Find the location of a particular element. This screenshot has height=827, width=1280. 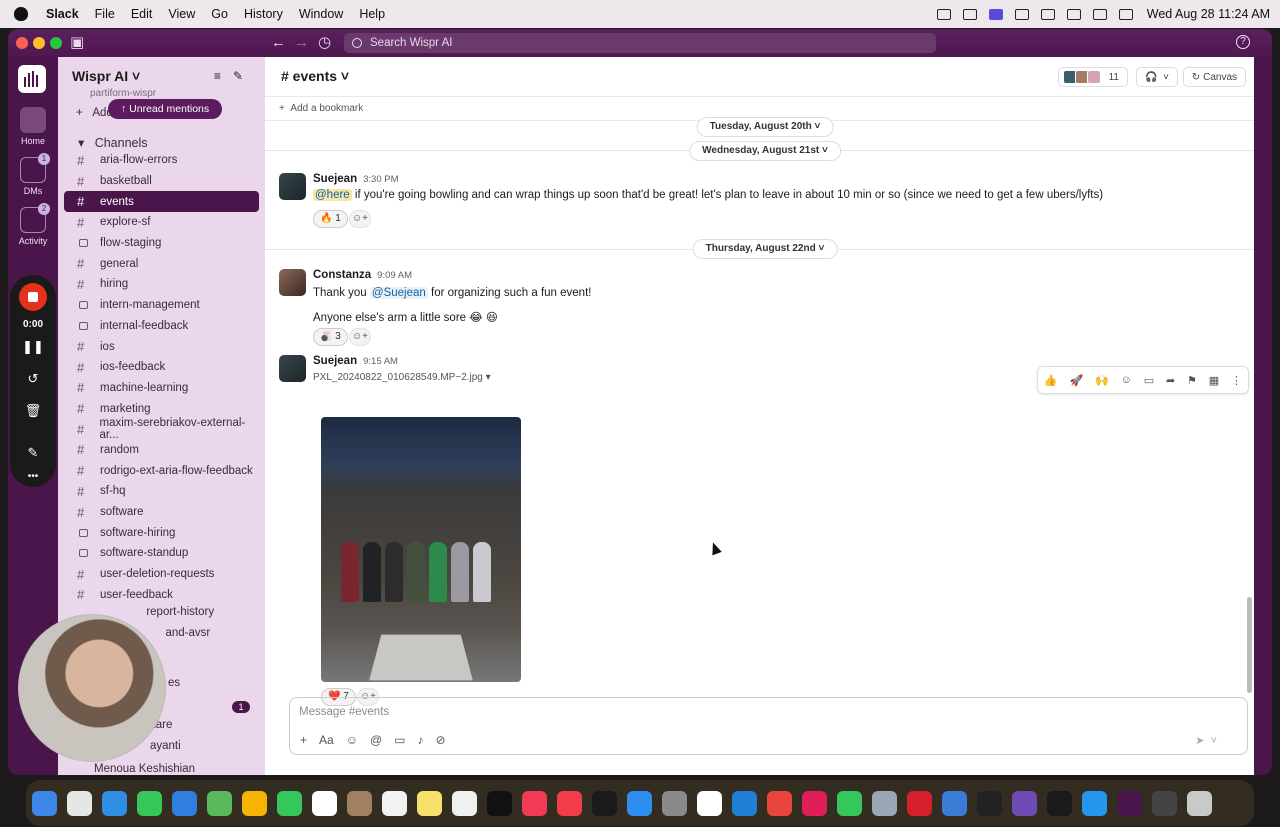

message-time: 9:15 AM is located at coordinates (380, 361).